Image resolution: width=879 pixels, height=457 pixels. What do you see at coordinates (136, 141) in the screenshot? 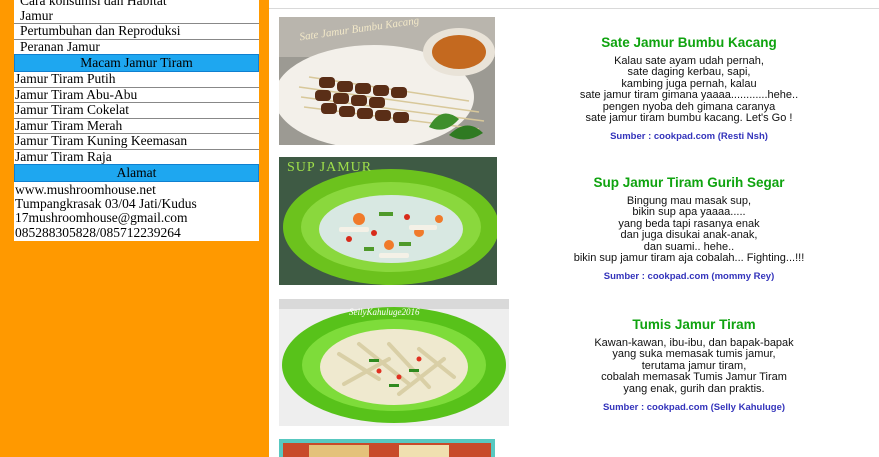
I see `sidebar-item-tiram-kuning: Jamur Tiram Kuning Keemasan` at bounding box center [136, 141].